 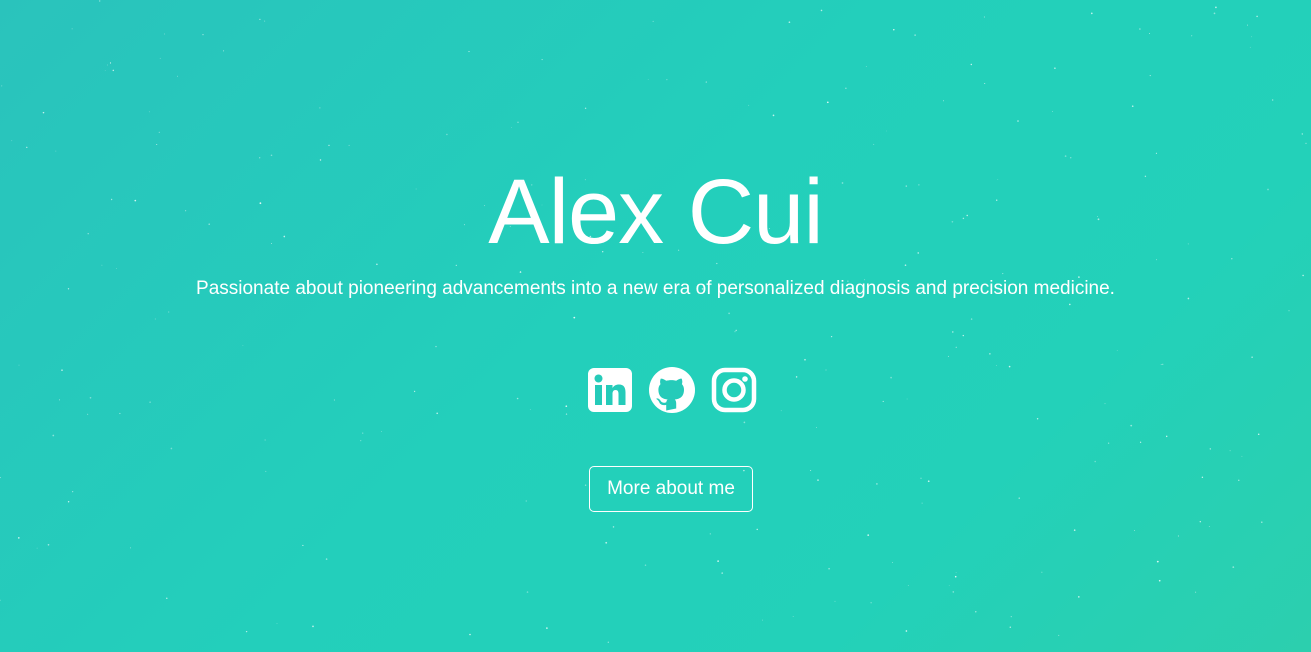 I want to click on instagram-icon, so click(x=734, y=390).